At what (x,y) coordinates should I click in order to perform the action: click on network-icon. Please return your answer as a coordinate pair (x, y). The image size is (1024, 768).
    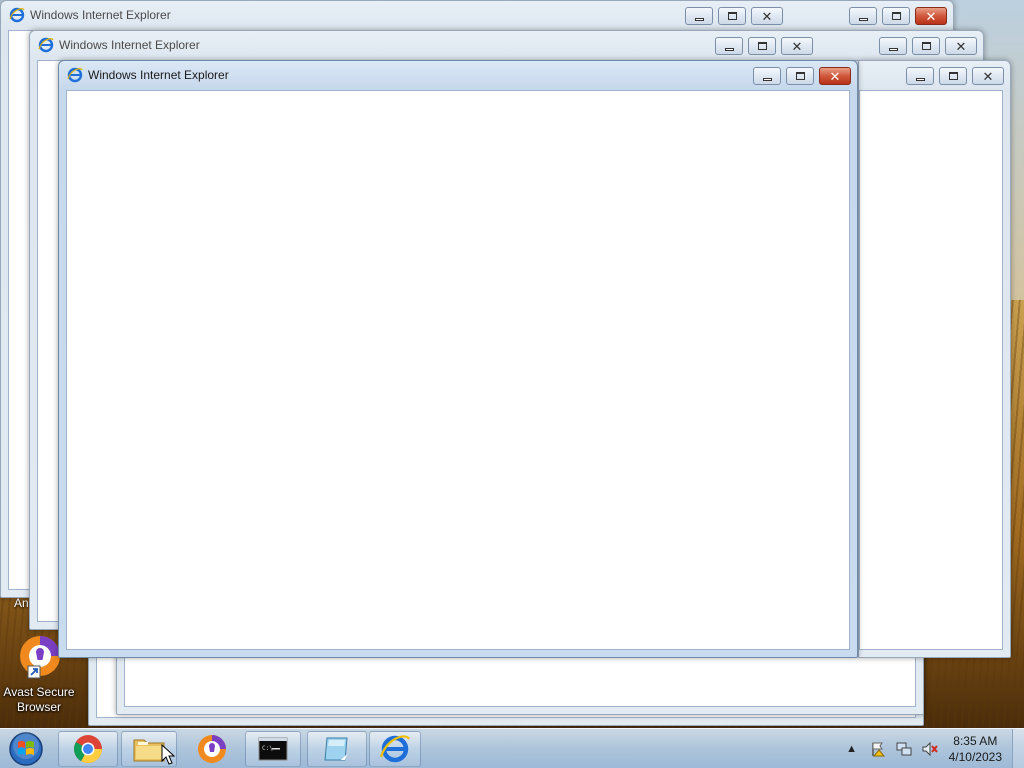
    Looking at the image, I should click on (904, 749).